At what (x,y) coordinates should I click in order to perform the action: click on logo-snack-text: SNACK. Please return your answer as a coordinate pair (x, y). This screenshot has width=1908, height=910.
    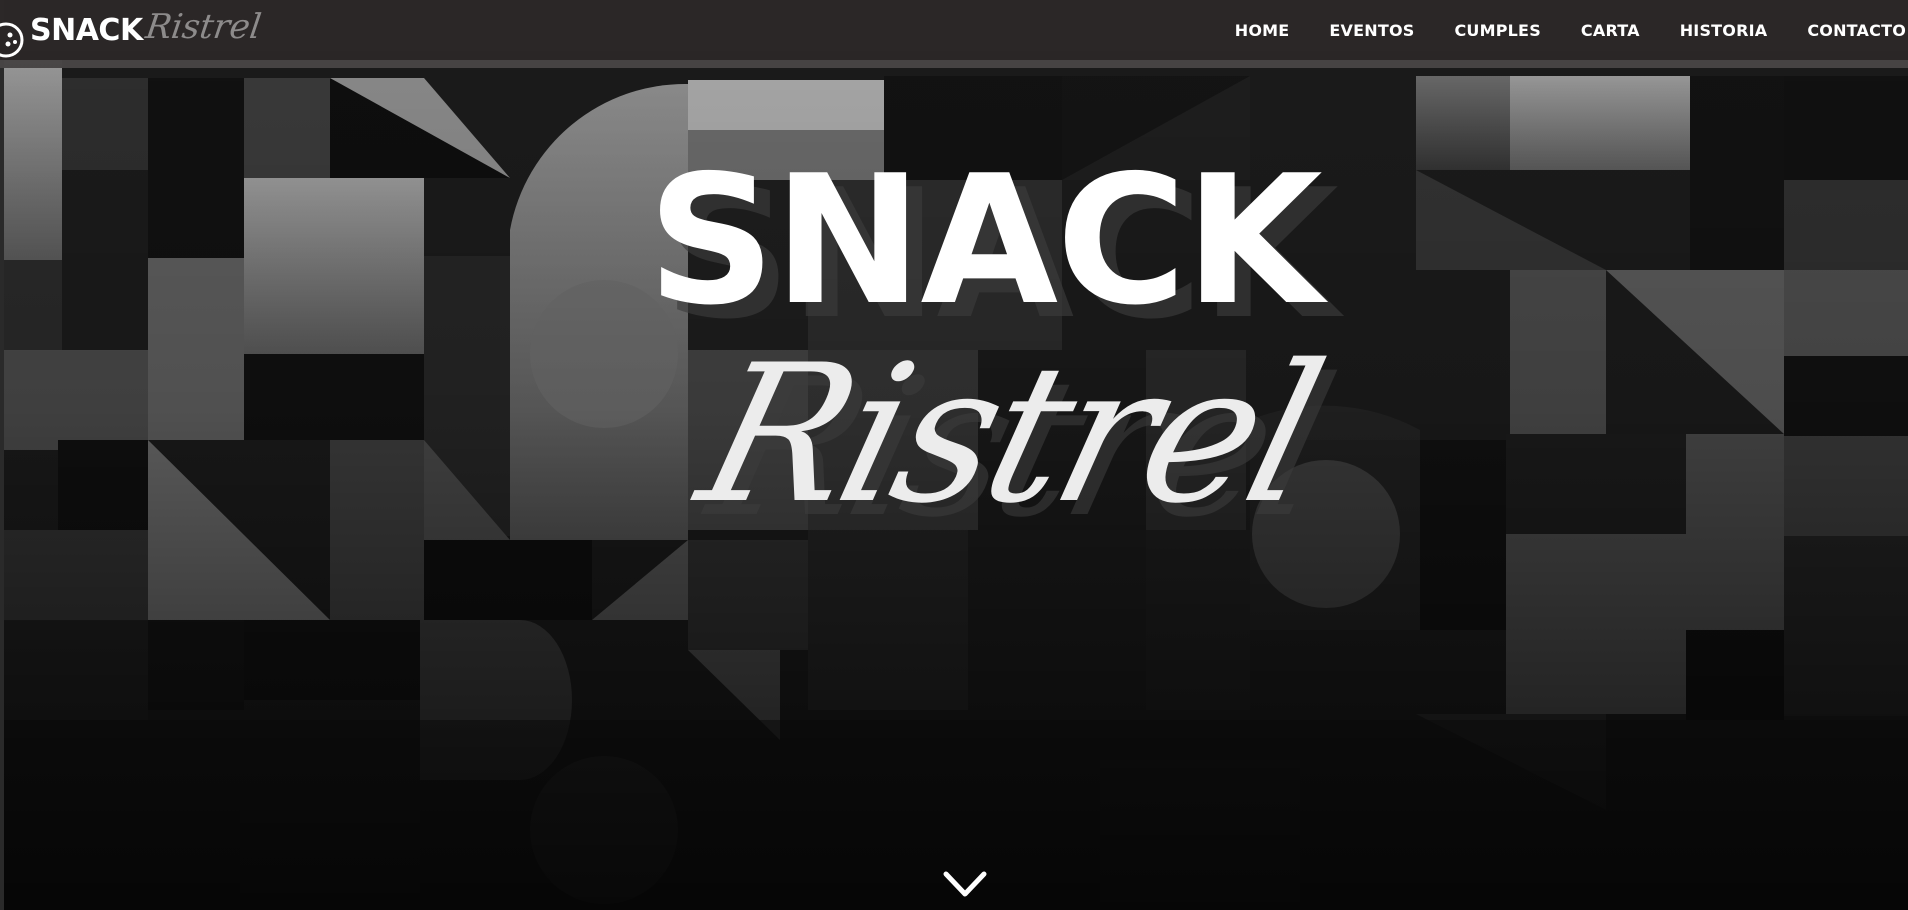
    Looking at the image, I should click on (86, 30).